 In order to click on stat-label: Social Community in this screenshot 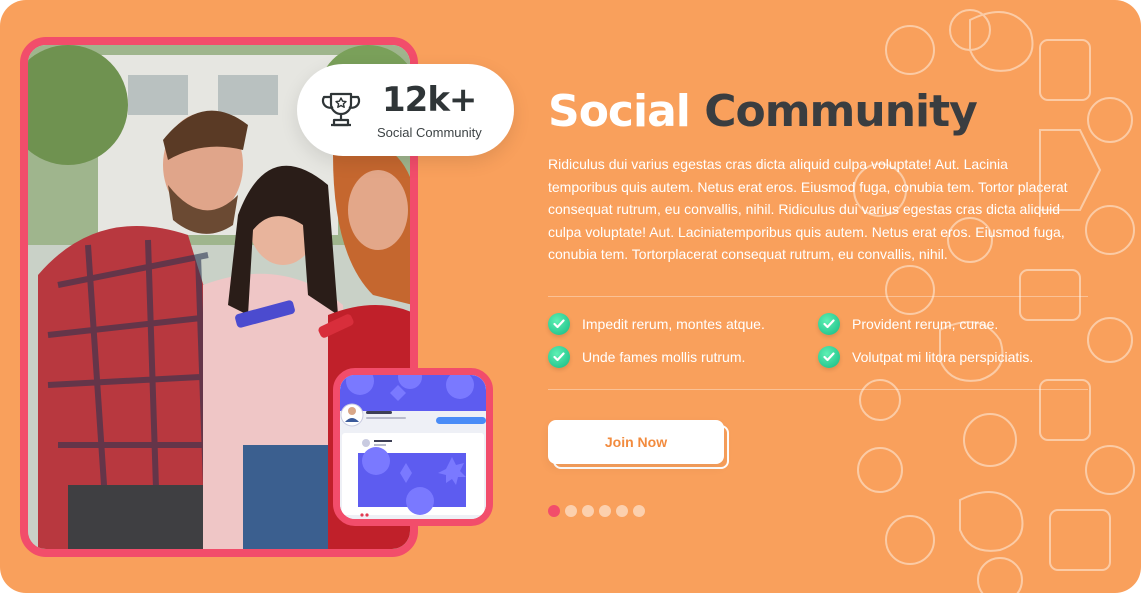, I will do `click(429, 132)`.